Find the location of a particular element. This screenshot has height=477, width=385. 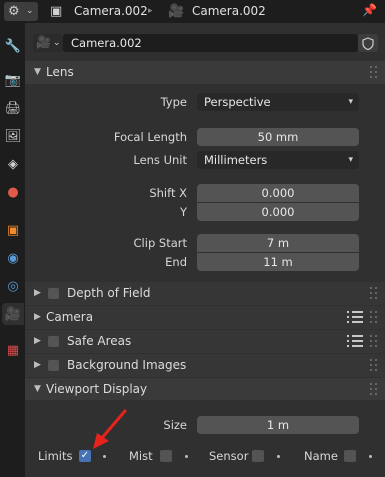

panel-title: Camera is located at coordinates (70, 317).